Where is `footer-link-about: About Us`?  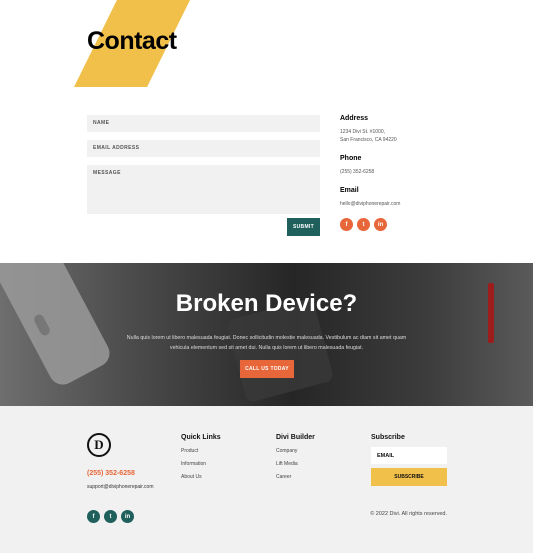
footer-link-about: About Us is located at coordinates (191, 477).